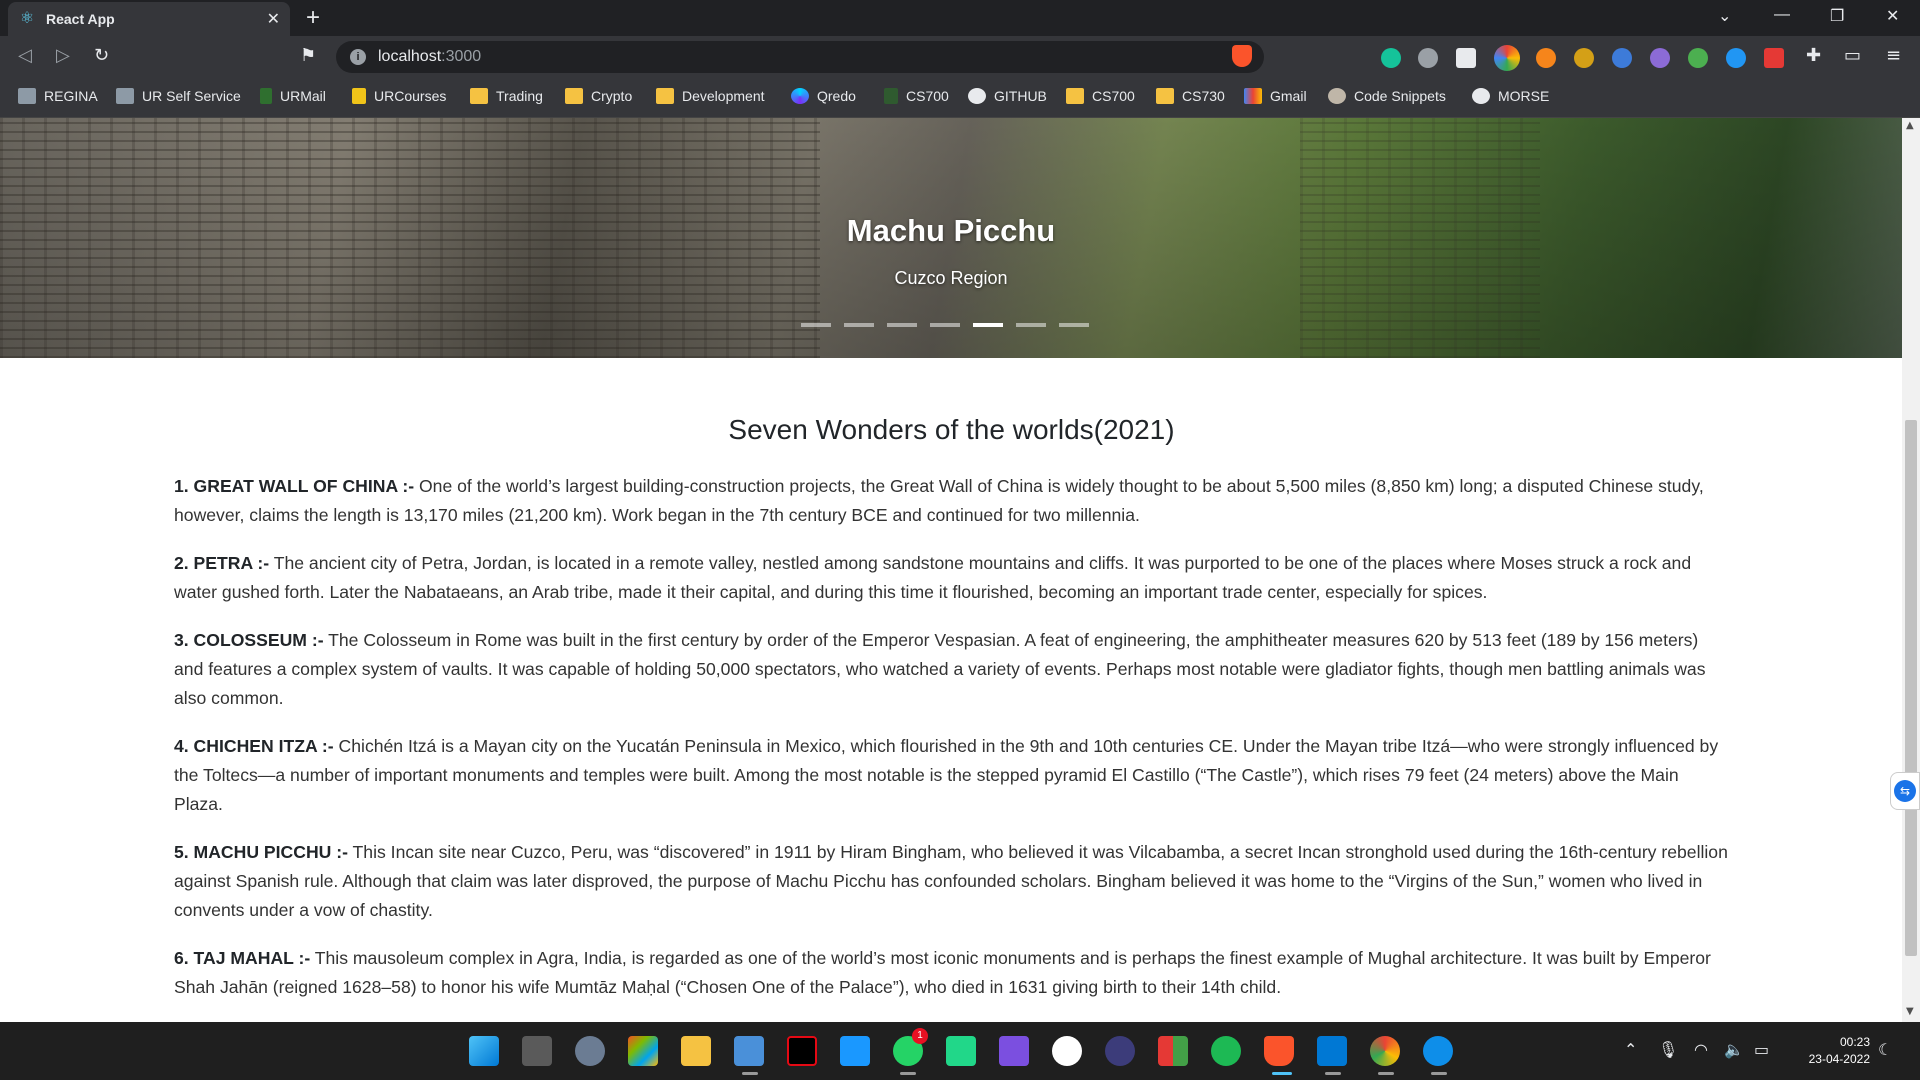  I want to click on bookmark-development: Development, so click(710, 96).